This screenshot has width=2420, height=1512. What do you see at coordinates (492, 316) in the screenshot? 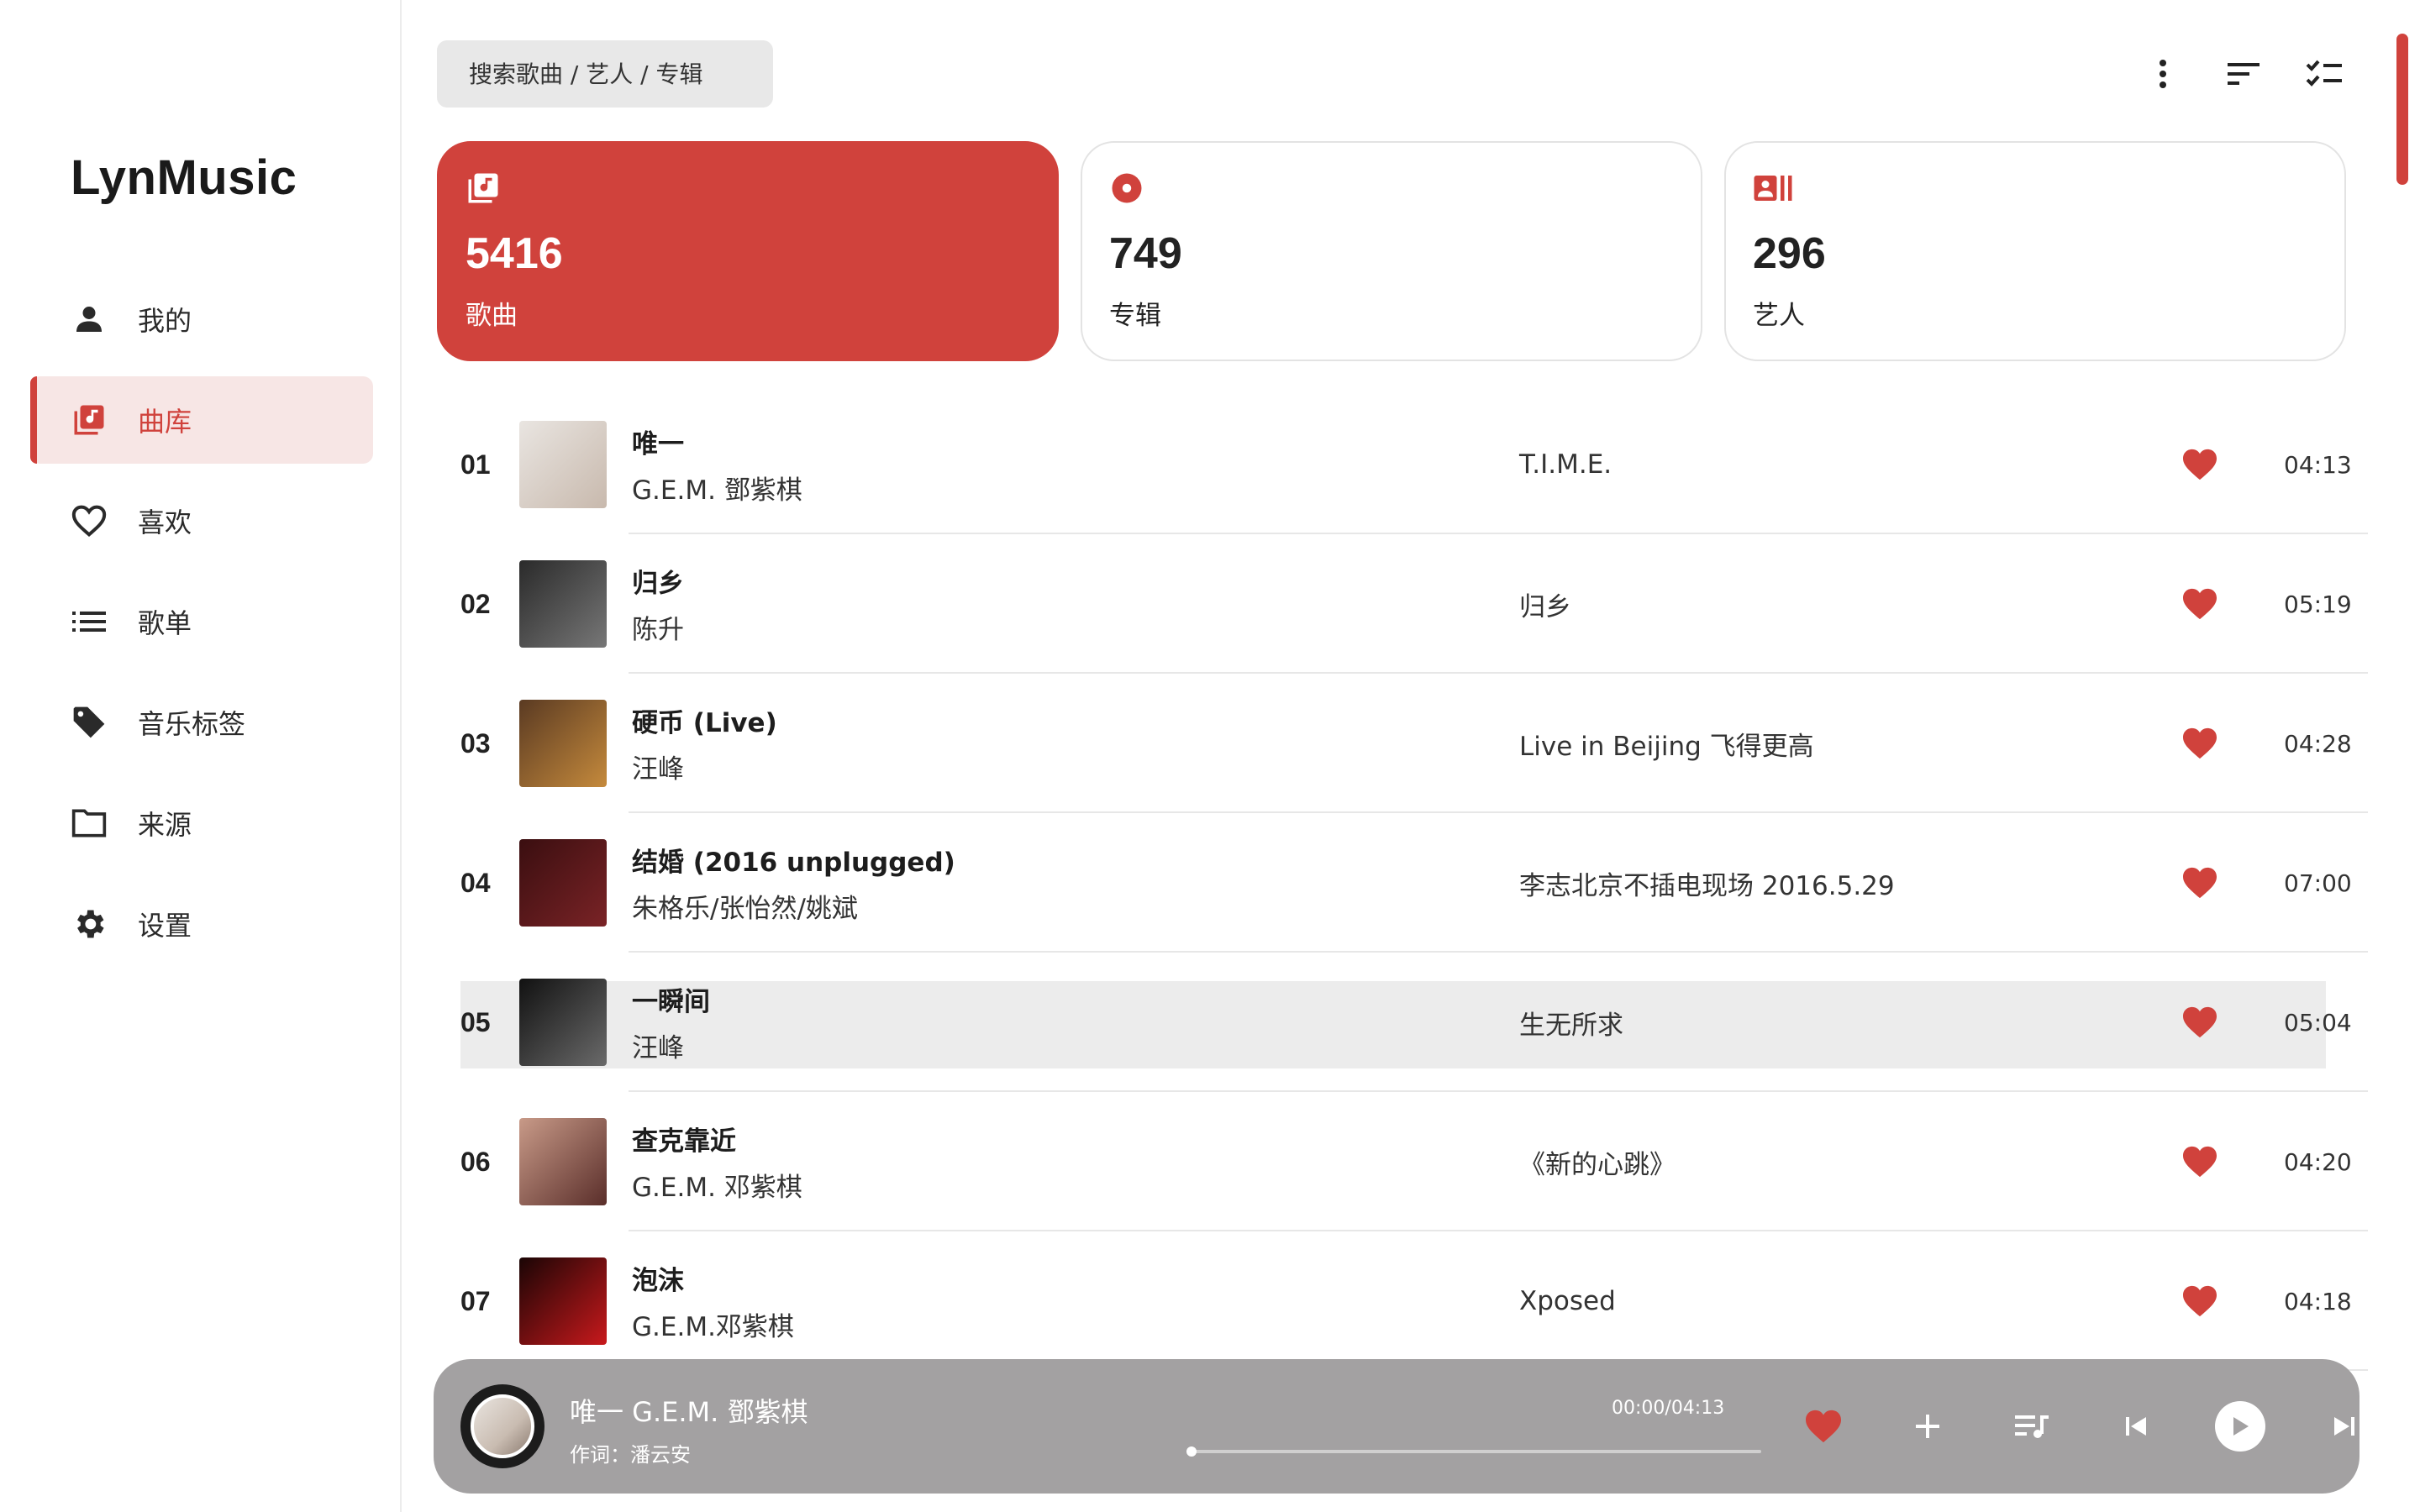
I see `stat-label: 歌曲` at bounding box center [492, 316].